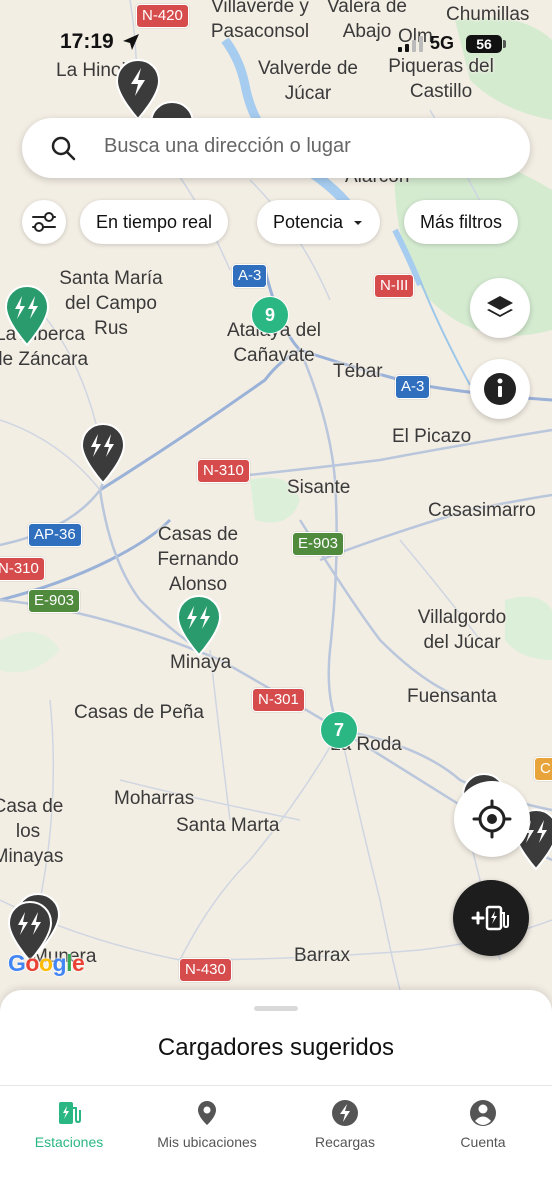 This screenshot has height=1201, width=552. Describe the element at coordinates (46, 963) in the screenshot. I see `google-attribution: Google` at that location.